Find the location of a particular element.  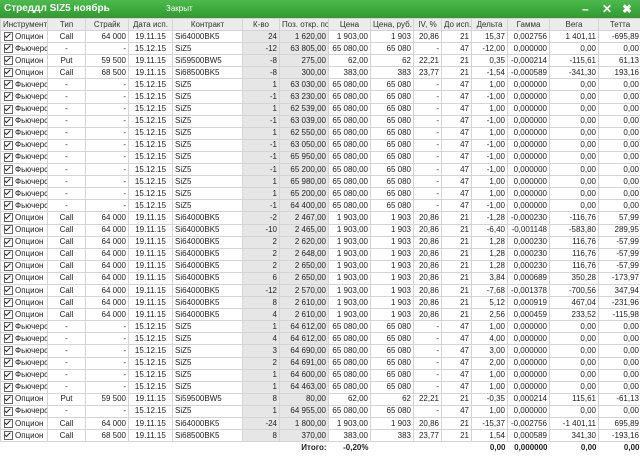

open-price-cell: 63 030,00 is located at coordinates (304, 85).